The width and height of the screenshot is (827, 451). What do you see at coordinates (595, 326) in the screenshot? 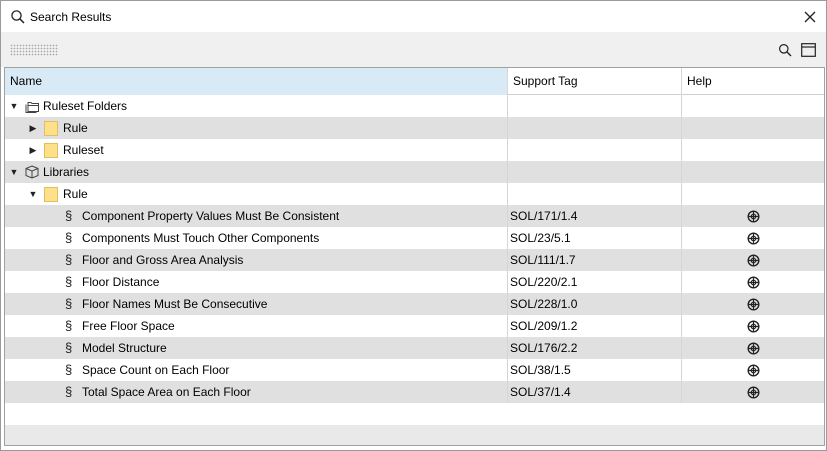
I see `rule-support-tag: SOL/209/1.2` at bounding box center [595, 326].